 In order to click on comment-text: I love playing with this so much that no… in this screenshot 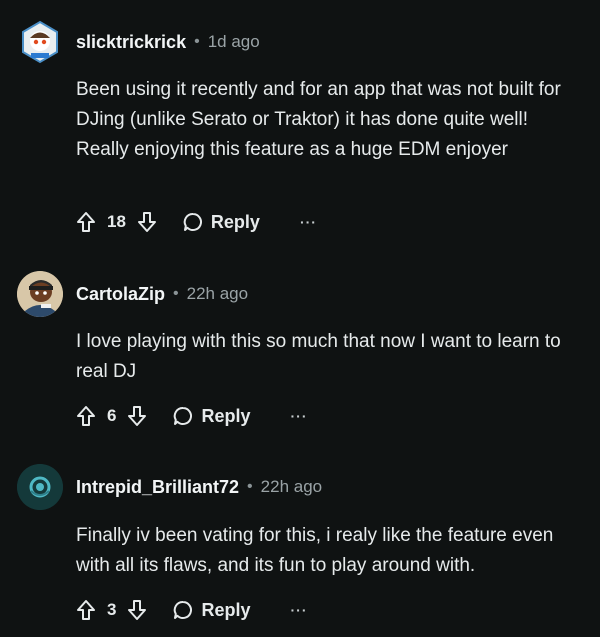, I will do `click(318, 356)`.